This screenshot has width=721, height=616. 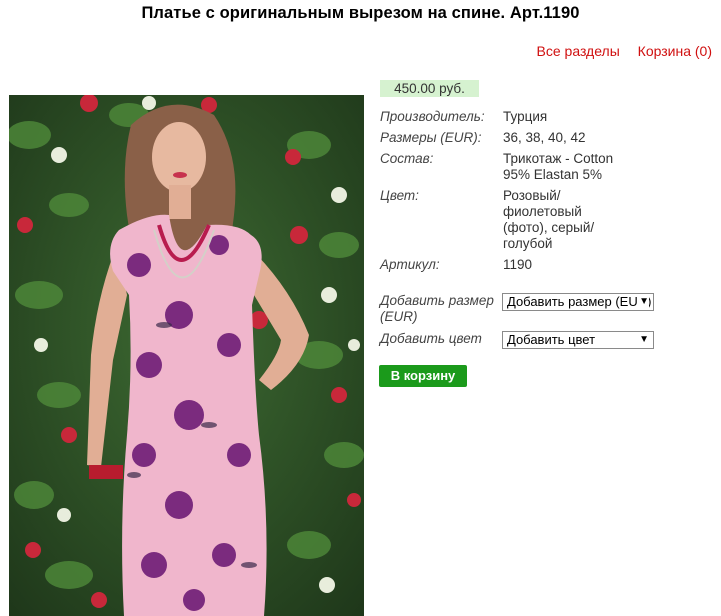 What do you see at coordinates (431, 137) in the screenshot?
I see `prop-label: Размеры (EUR):` at bounding box center [431, 137].